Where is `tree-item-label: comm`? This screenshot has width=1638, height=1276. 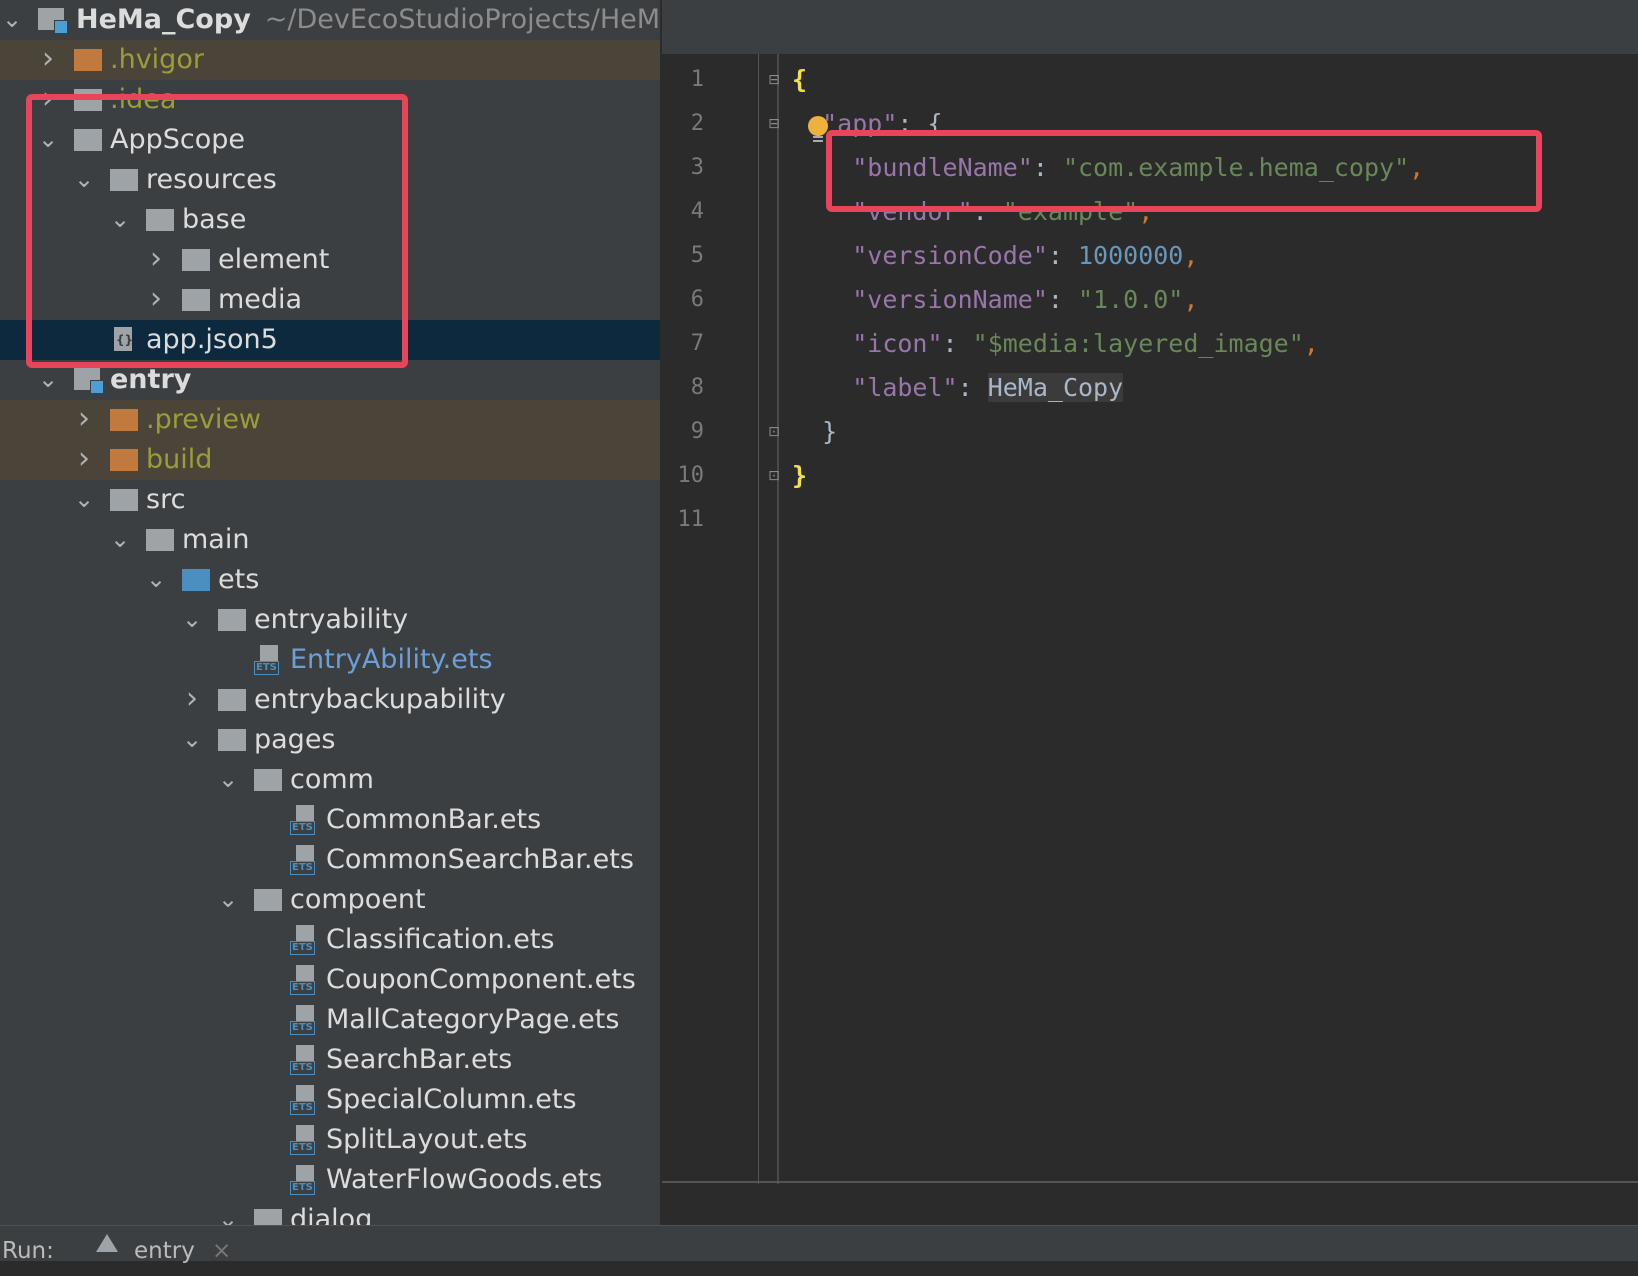
tree-item-label: comm is located at coordinates (332, 779).